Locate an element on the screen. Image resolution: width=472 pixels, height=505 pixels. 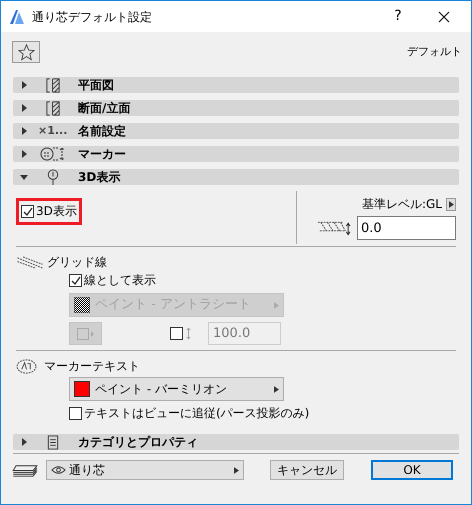
follow-view-checkbox: テキストはビューに追従(パース投影のみ) is located at coordinates (264, 413).